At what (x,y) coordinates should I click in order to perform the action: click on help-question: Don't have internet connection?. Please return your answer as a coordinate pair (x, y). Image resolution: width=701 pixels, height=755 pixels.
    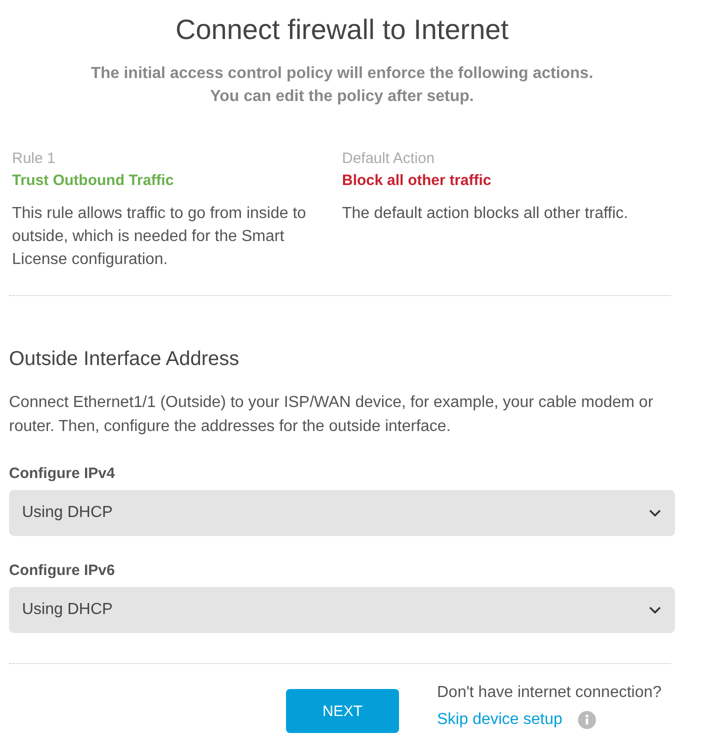
    Looking at the image, I should click on (549, 693).